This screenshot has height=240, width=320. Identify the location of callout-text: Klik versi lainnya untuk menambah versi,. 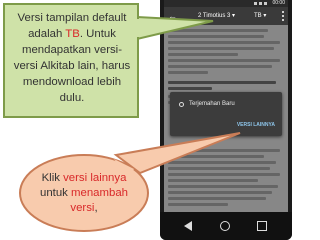
(84, 193).